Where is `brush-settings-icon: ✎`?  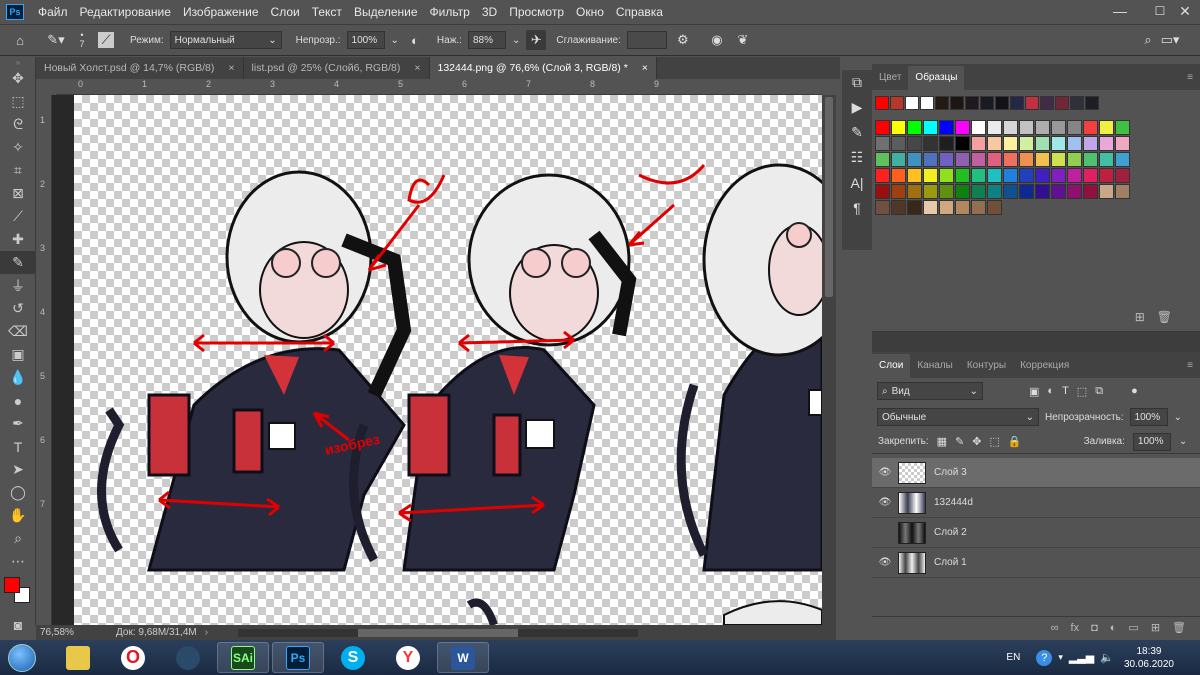 brush-settings-icon: ✎ is located at coordinates (857, 132).